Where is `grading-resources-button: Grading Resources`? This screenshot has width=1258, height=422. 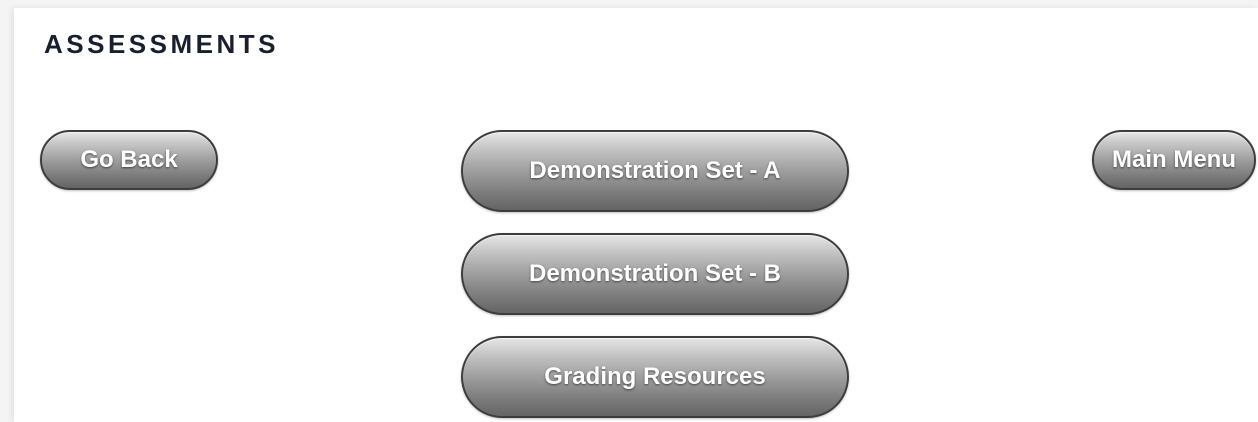
grading-resources-button: Grading Resources is located at coordinates (655, 377).